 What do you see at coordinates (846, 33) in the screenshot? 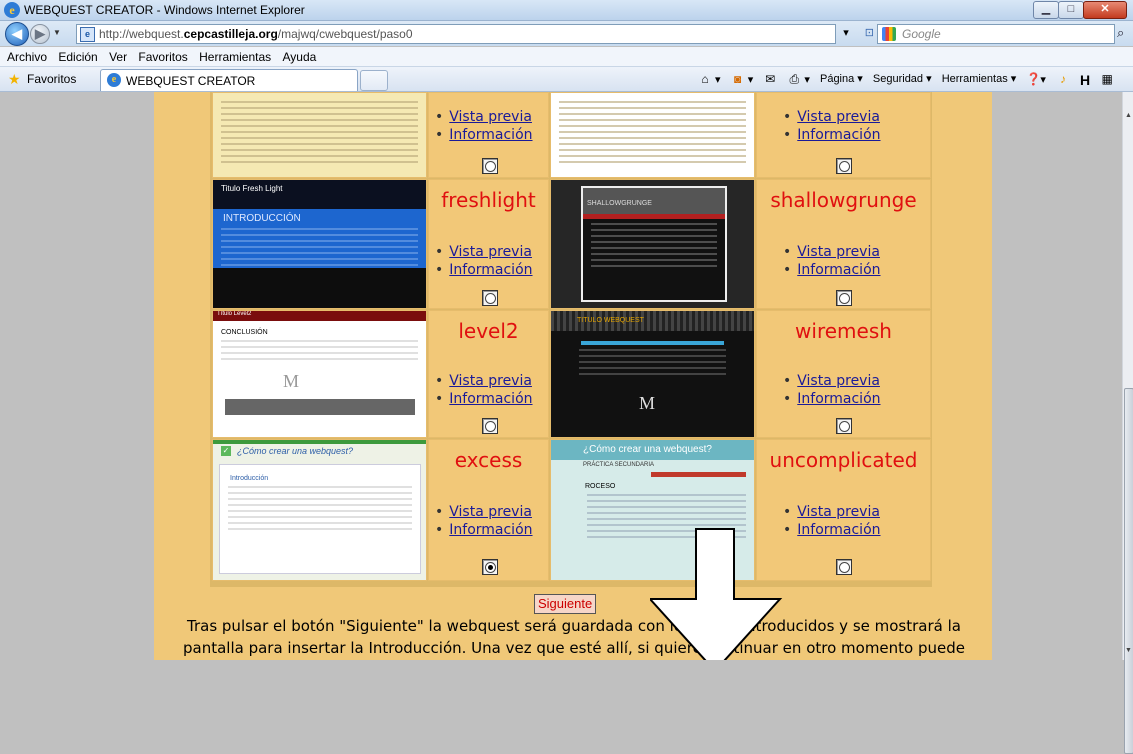
I see `address-dropdown-icon: ▾` at bounding box center [846, 33].